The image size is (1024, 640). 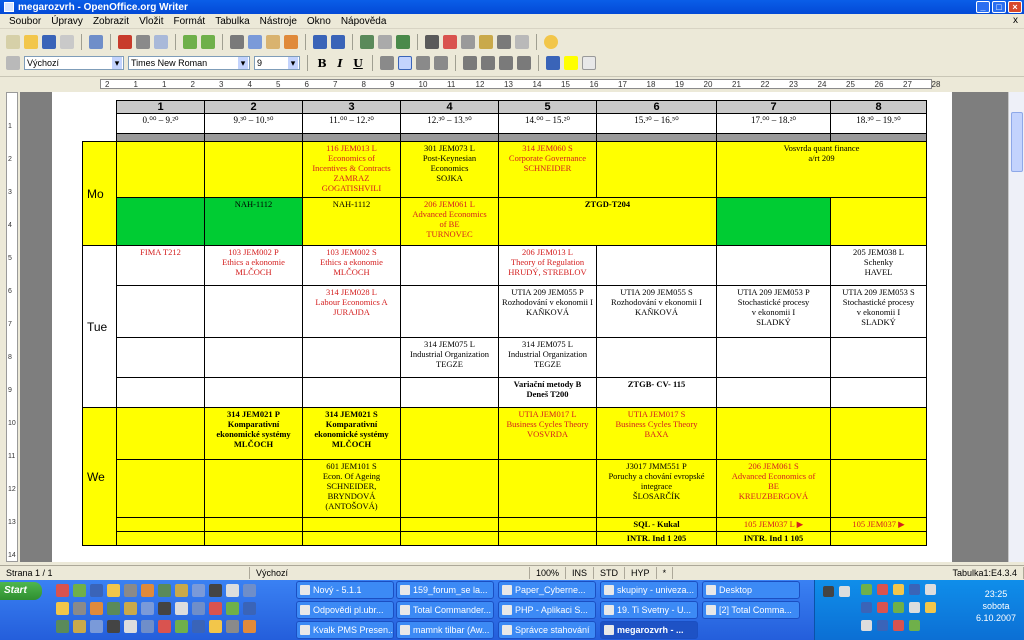 I want to click on data-sources-icon, so click(x=486, y=42).